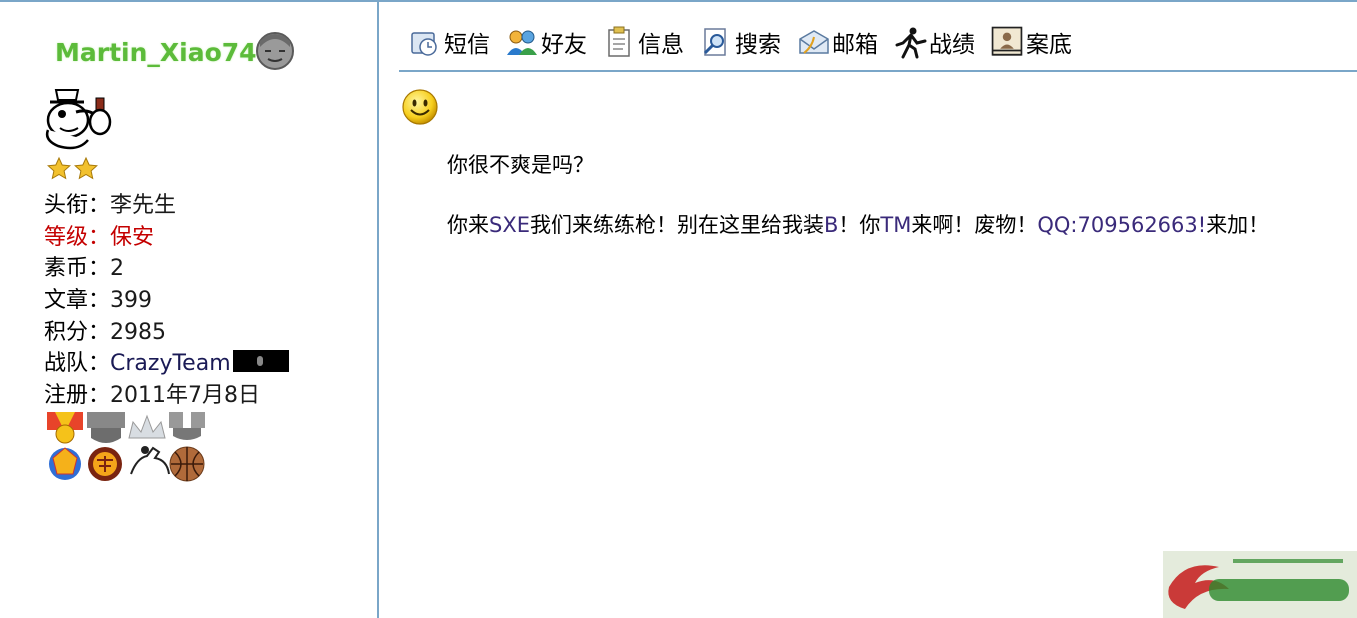 The height and width of the screenshot is (618, 1357). Describe the element at coordinates (126, 447) in the screenshot. I see `medal-group` at that location.